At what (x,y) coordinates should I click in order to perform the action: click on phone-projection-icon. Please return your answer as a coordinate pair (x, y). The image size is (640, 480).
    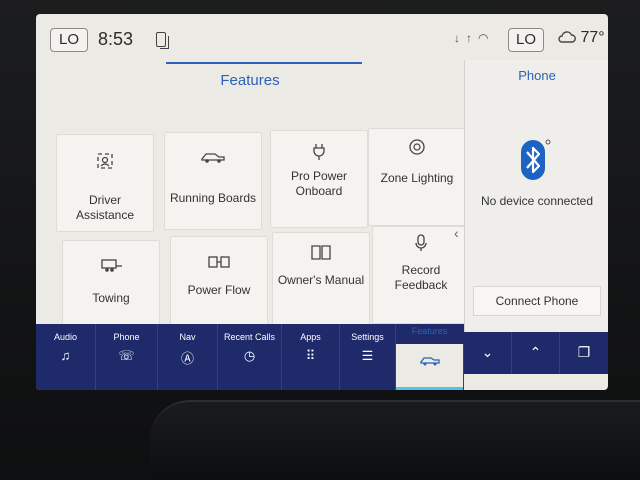
    Looking at the image, I should click on (162, 40).